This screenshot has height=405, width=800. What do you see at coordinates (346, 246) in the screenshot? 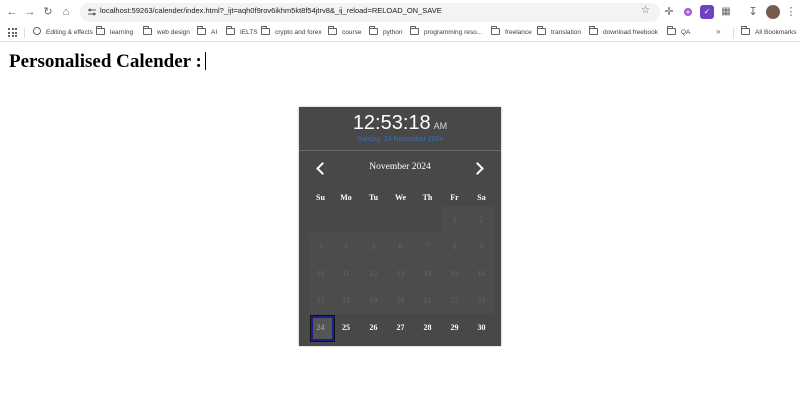
I see `day-cell: 4` at bounding box center [346, 246].